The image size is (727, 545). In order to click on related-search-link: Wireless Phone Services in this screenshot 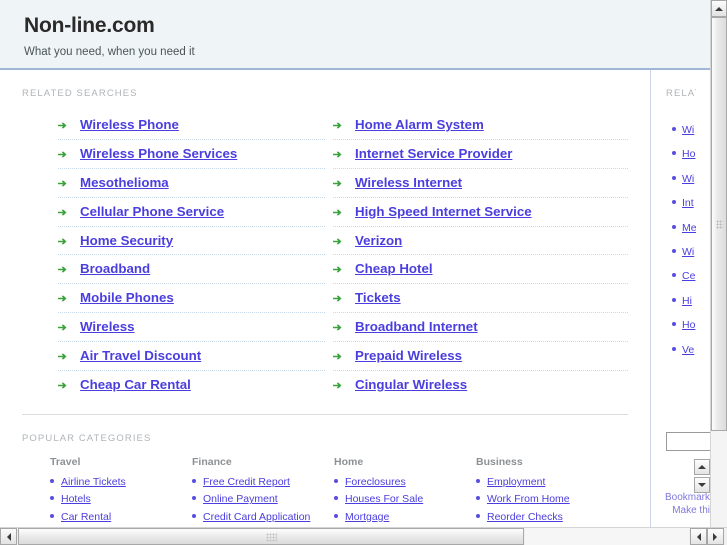, I will do `click(158, 153)`.